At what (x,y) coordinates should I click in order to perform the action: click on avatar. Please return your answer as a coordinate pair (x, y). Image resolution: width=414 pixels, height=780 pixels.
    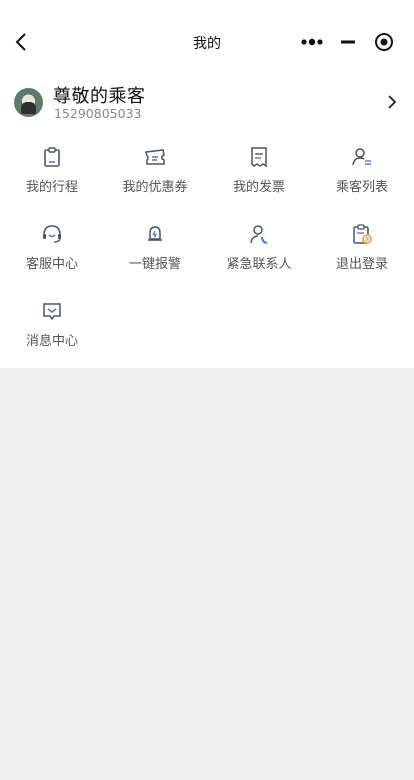
    Looking at the image, I should click on (28, 102).